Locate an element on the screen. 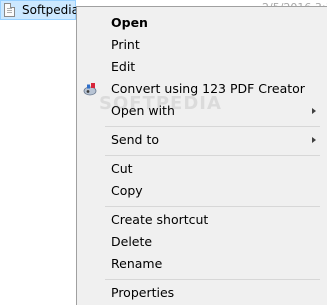 The image size is (327, 305). pdf-creator-icon is located at coordinates (90, 89).